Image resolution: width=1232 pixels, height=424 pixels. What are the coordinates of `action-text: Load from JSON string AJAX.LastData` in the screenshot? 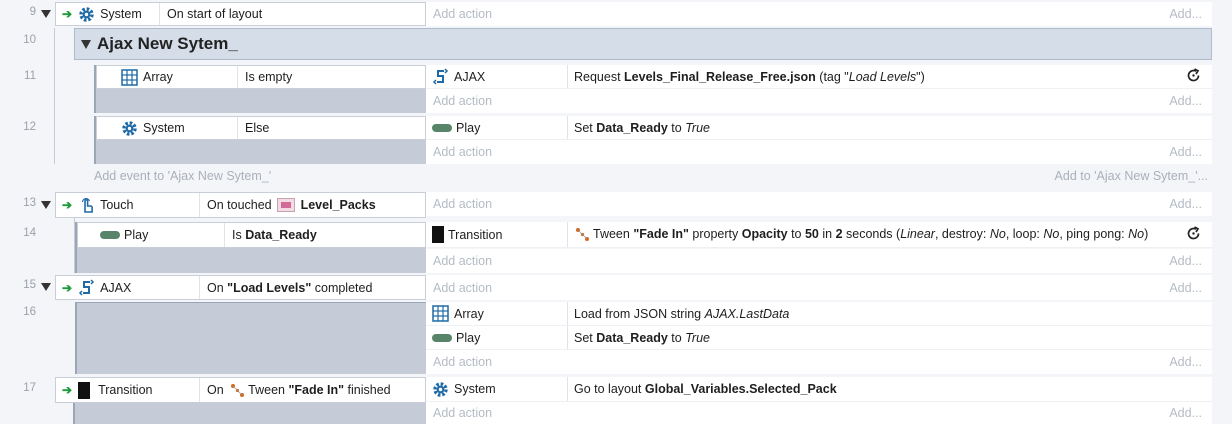 It's located at (682, 313).